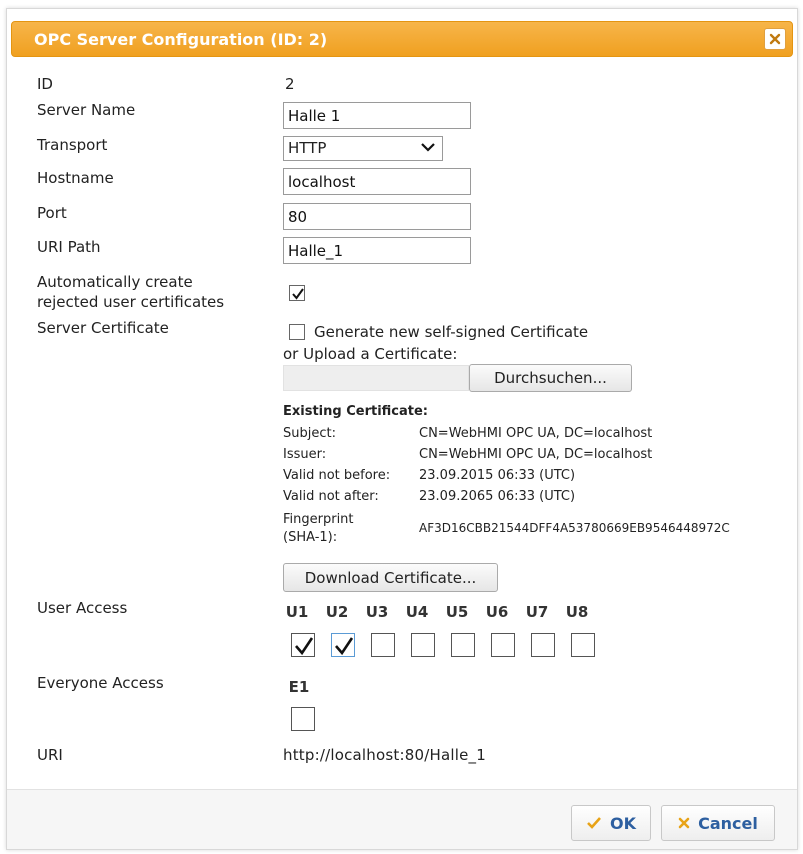 This screenshot has width=803, height=854. Describe the element at coordinates (457, 612) in the screenshot. I see `user-label-u5: U5` at that location.